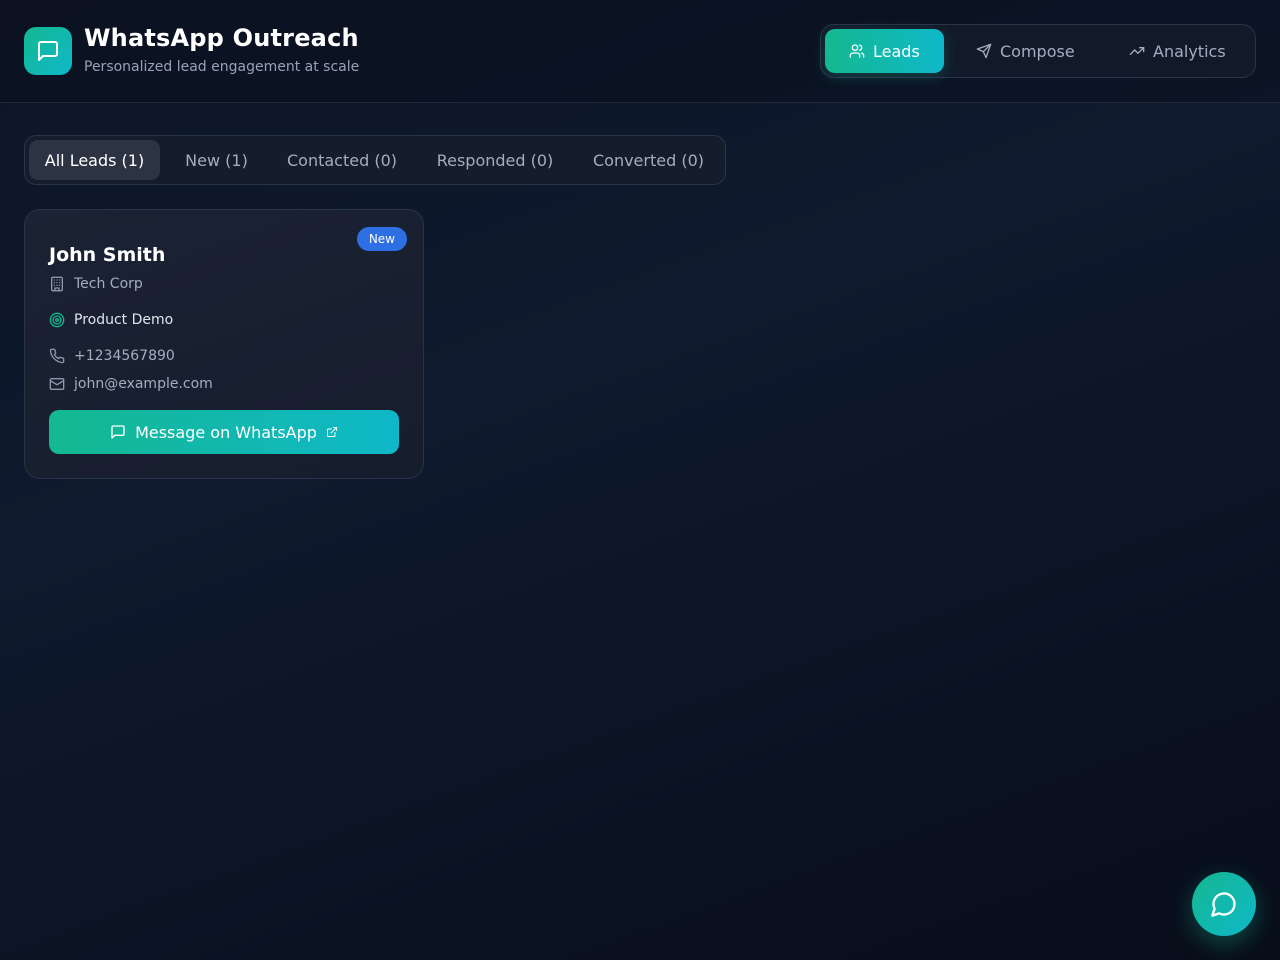 Image resolution: width=1280 pixels, height=960 pixels. I want to click on filter-converted: Converted (0), so click(648, 160).